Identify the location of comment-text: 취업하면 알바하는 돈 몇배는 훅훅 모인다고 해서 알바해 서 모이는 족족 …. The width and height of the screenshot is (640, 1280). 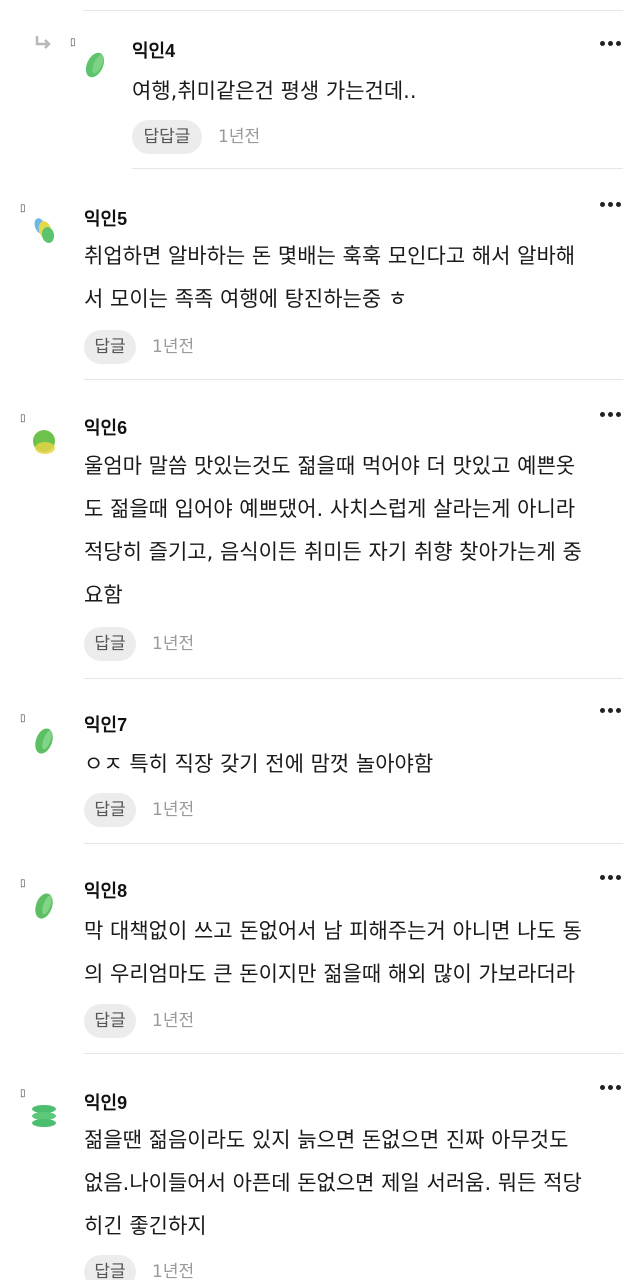
(330, 277).